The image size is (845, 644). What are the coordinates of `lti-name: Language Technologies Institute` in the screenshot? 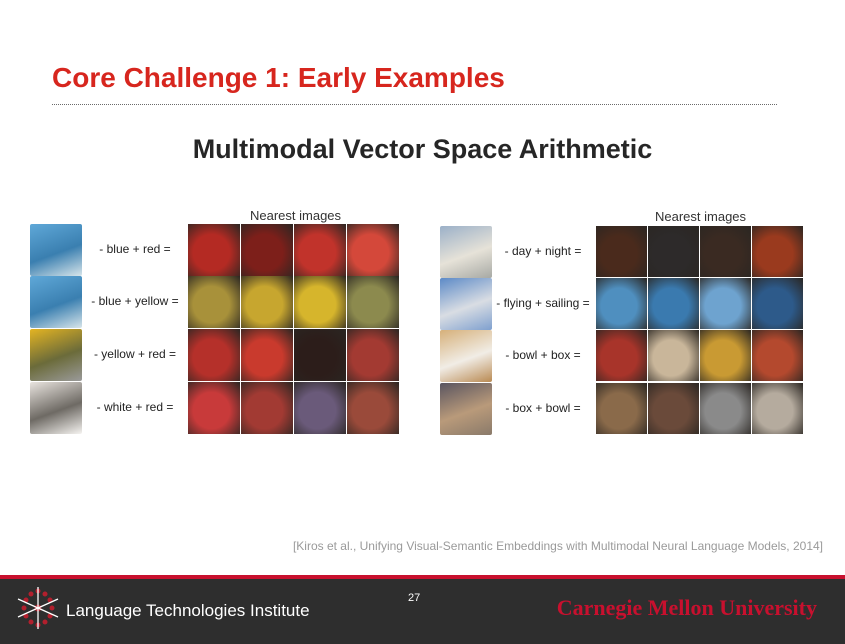 It's located at (188, 610).